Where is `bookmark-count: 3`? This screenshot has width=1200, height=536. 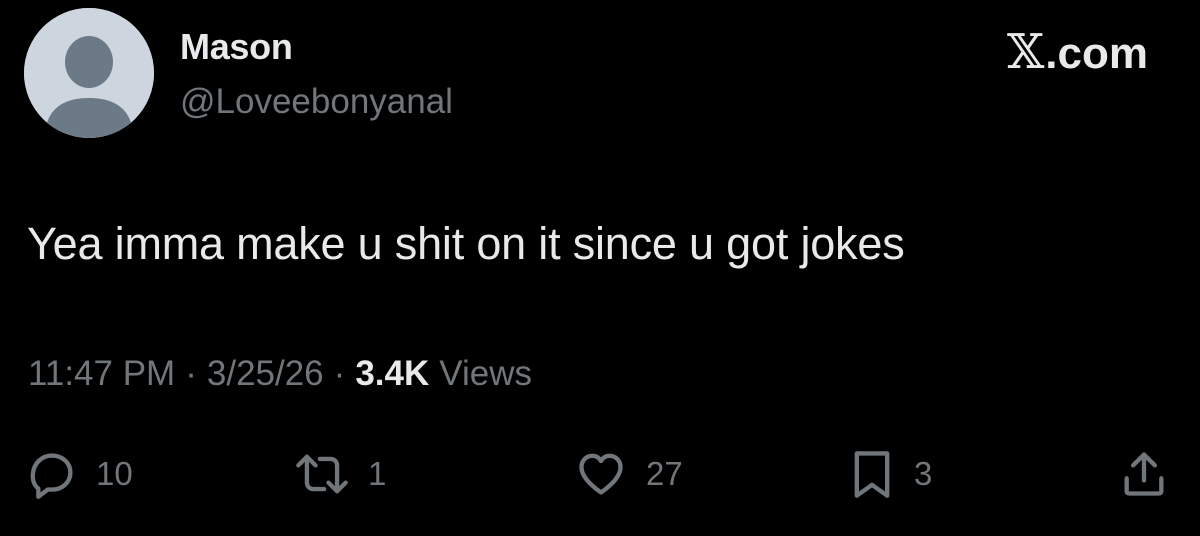
bookmark-count: 3 is located at coordinates (923, 473).